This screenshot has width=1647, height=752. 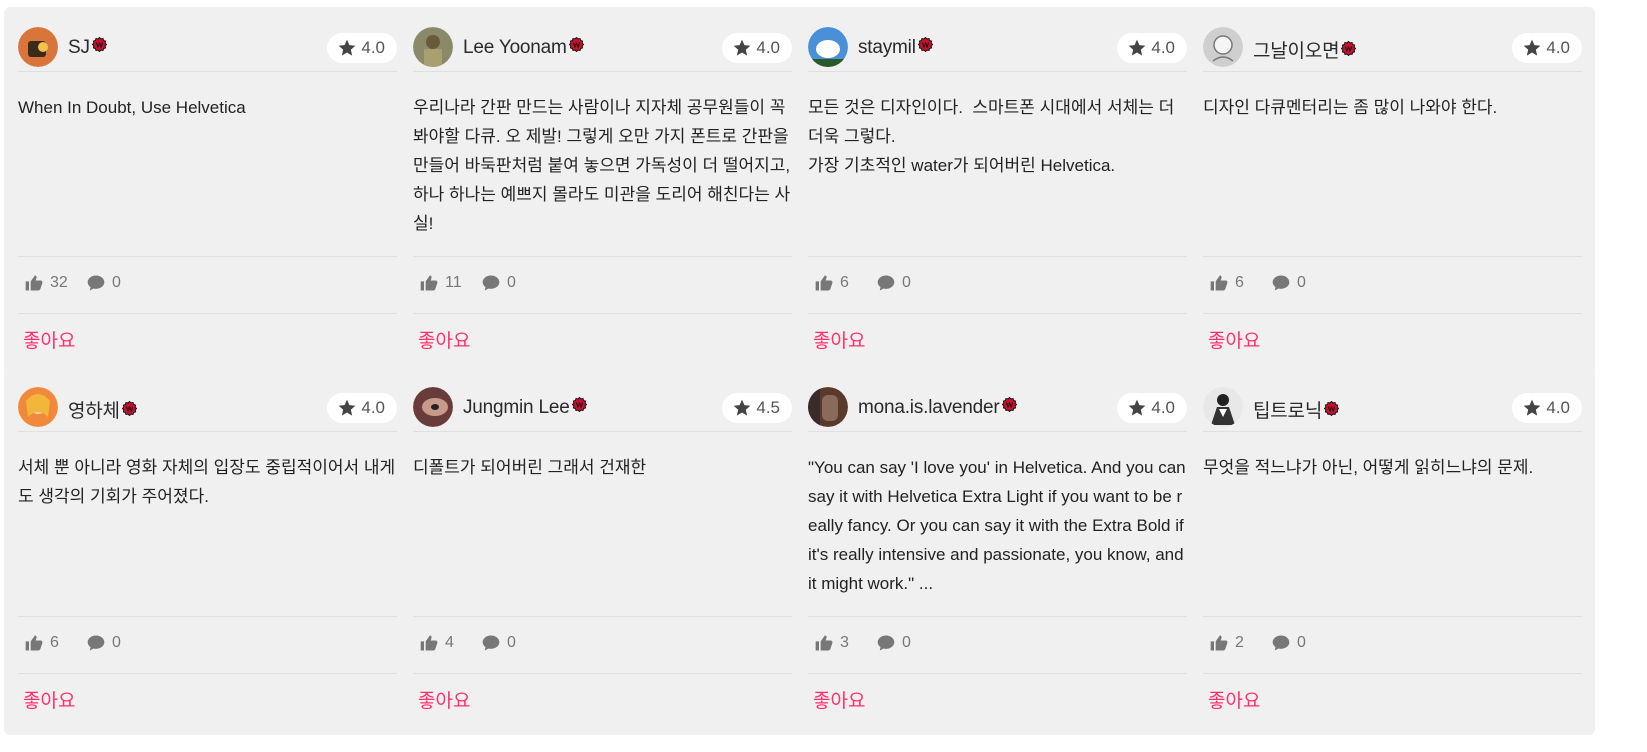 I want to click on card-header: Jungmin Lee W 4.5, so click(x=602, y=406).